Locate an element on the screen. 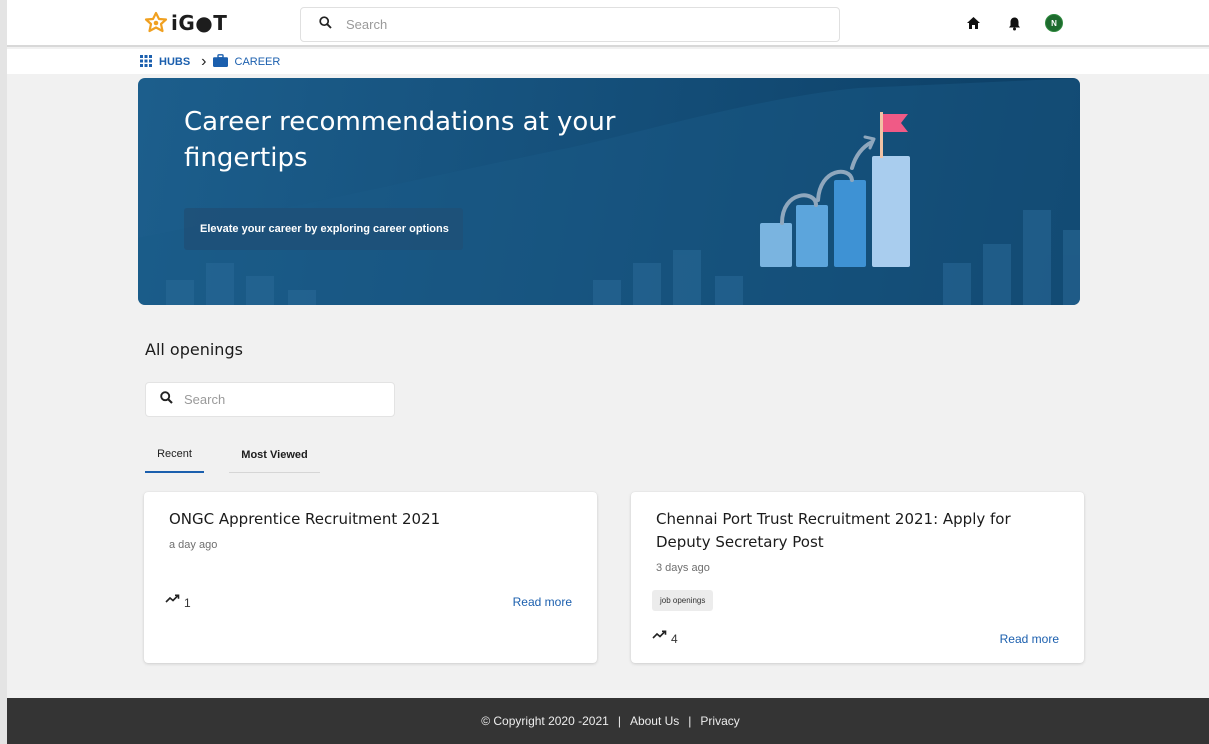 This screenshot has height=744, width=1209. igot-logo: iG●T is located at coordinates (185, 23).